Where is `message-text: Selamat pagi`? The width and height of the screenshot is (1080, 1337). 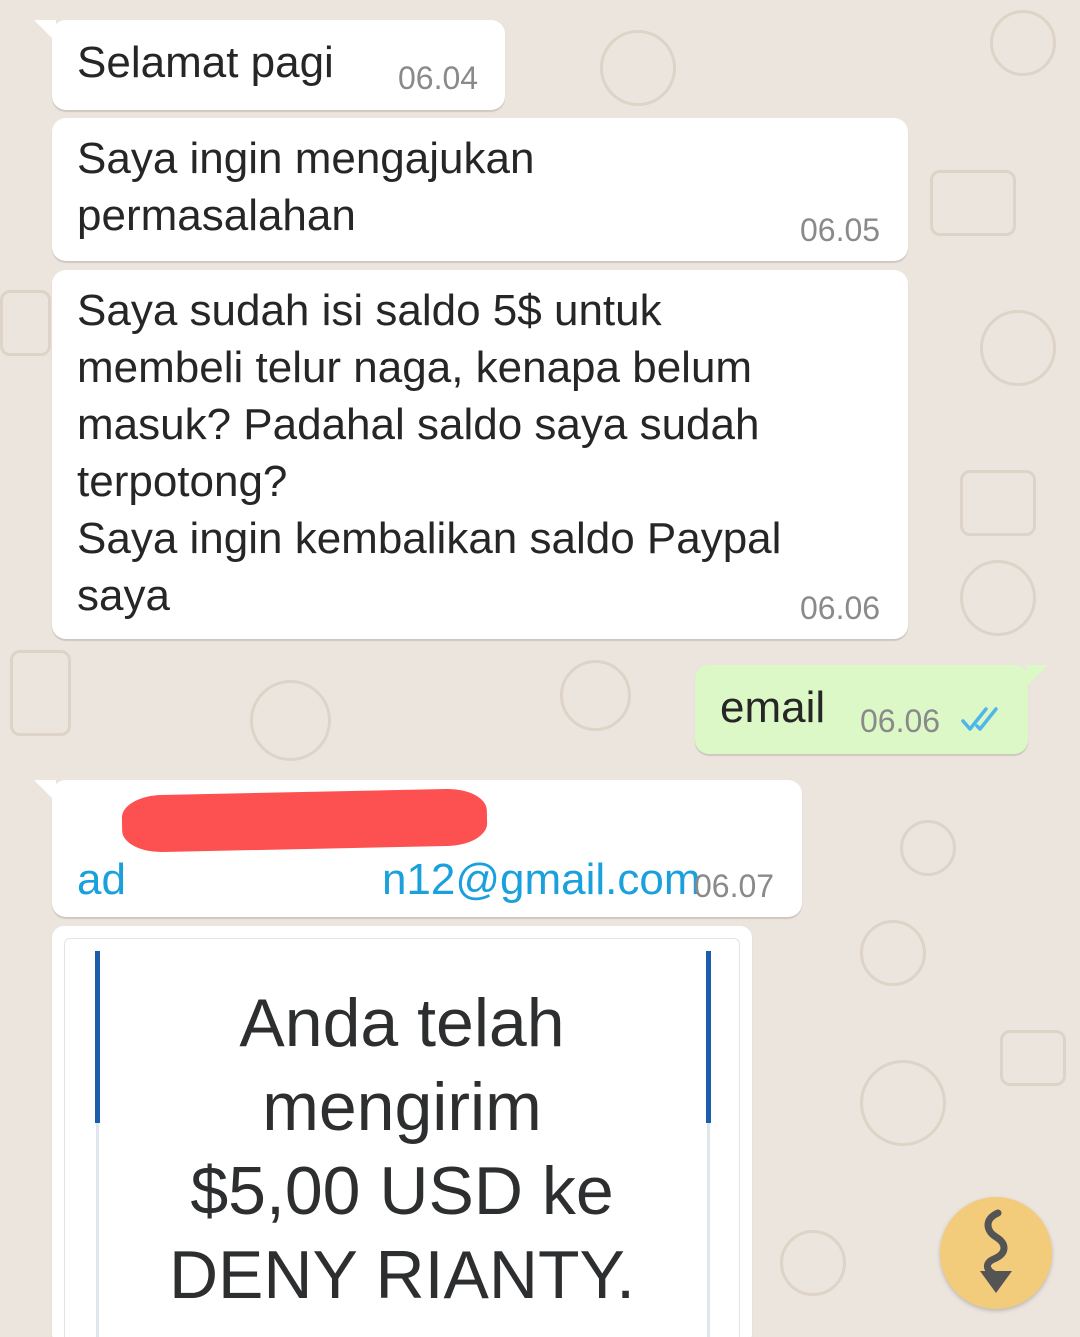 message-text: Selamat pagi is located at coordinates (205, 62).